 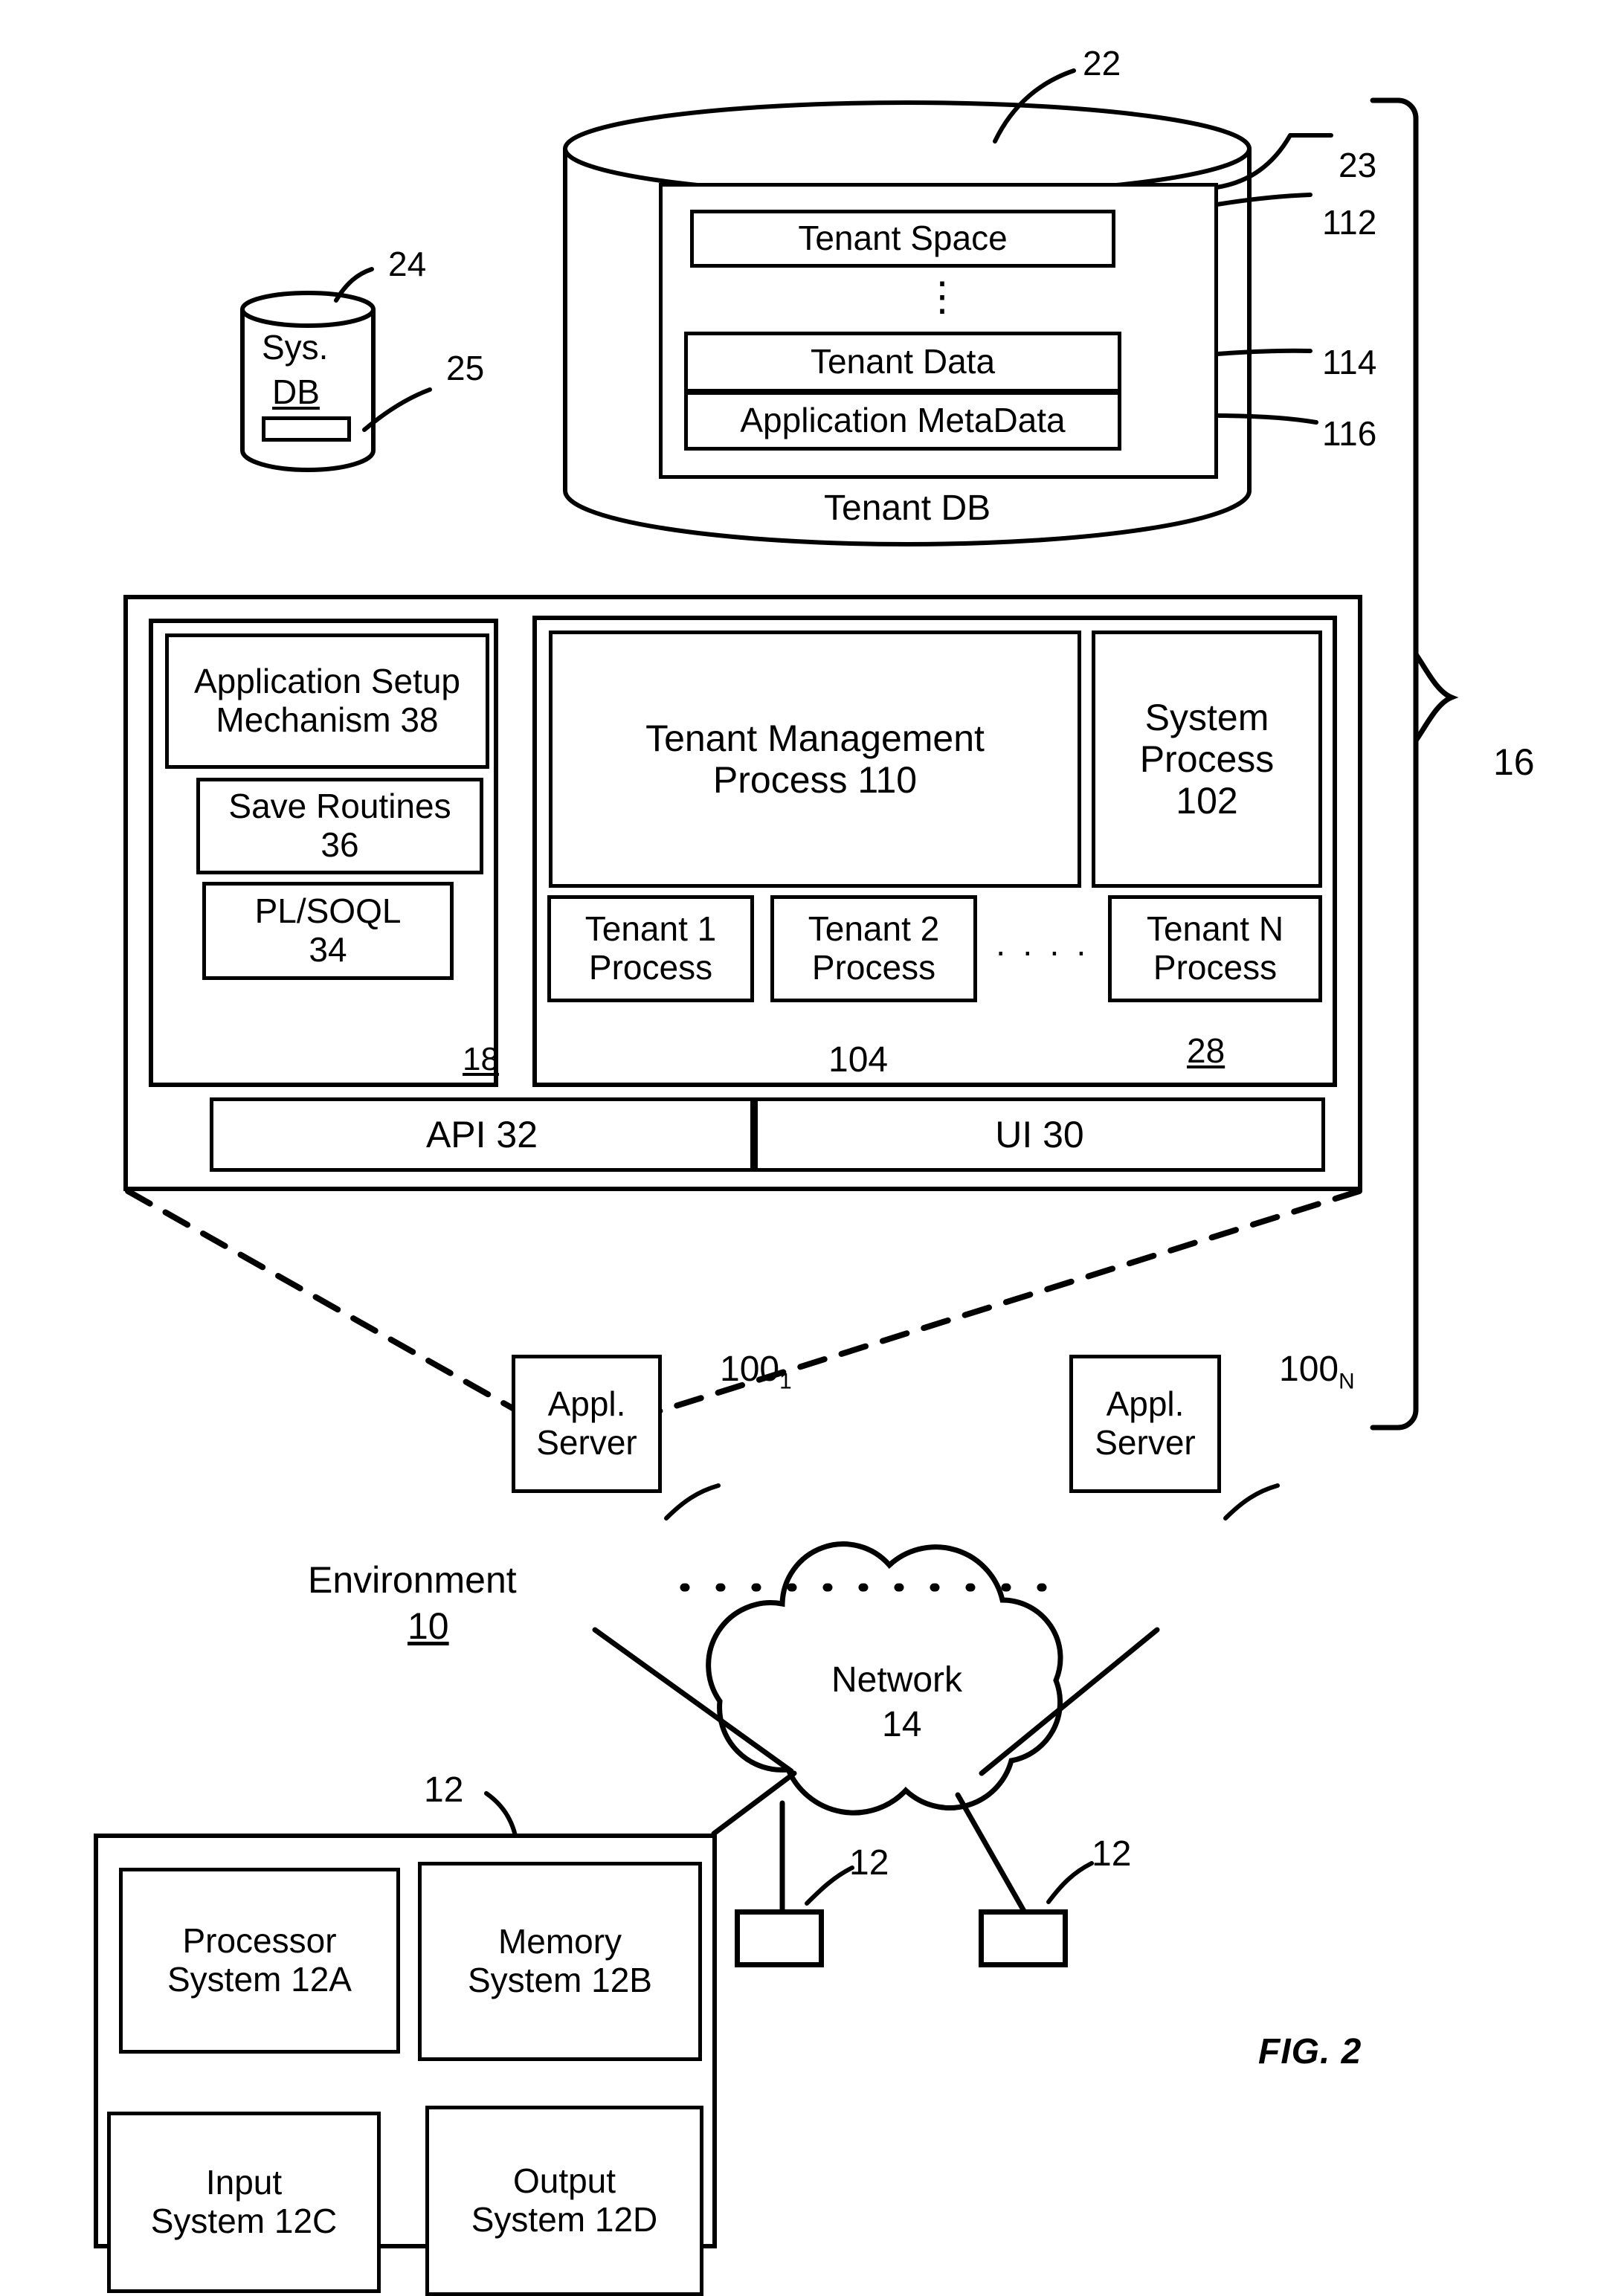 I want to click on application-metadata-box: Application MetaData, so click(x=903, y=421).